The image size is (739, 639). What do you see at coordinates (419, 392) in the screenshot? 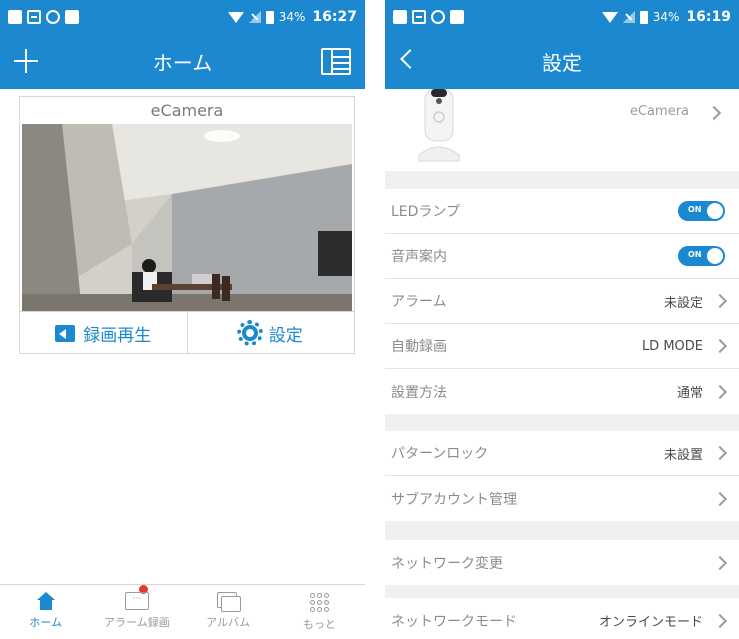
I see `setting-label: 設置方法` at bounding box center [419, 392].